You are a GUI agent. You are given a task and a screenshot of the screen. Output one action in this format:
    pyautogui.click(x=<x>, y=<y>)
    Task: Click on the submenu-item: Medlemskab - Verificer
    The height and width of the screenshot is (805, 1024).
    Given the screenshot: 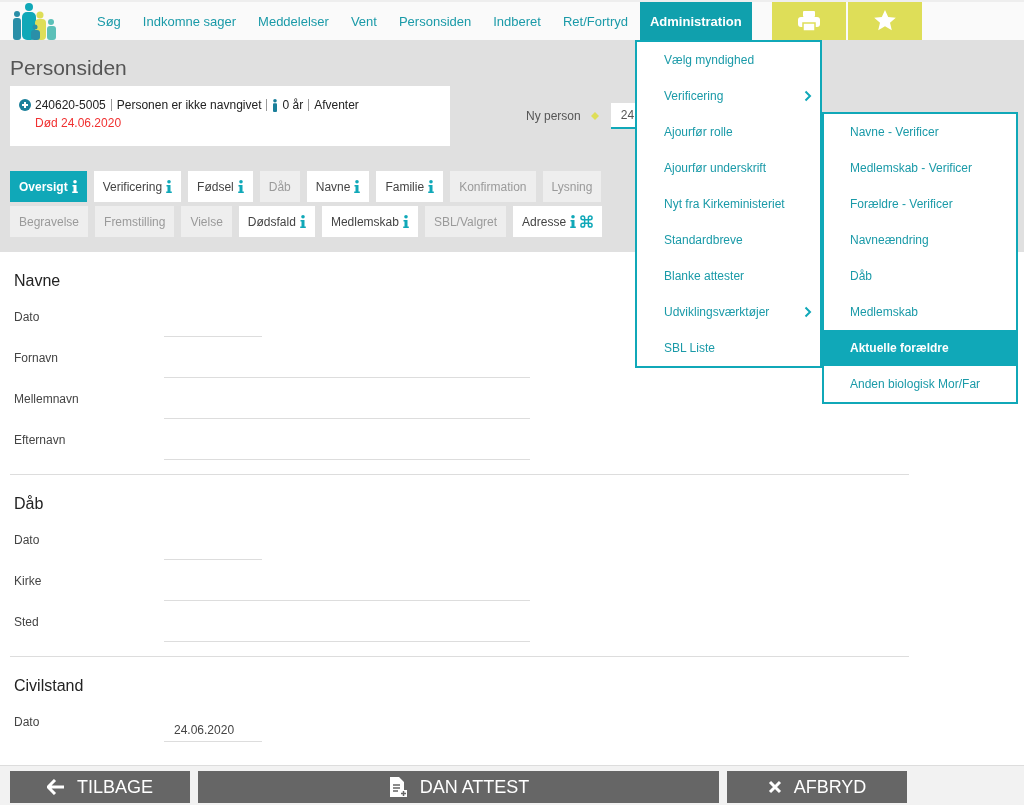 What is the action you would take?
    pyautogui.click(x=920, y=168)
    